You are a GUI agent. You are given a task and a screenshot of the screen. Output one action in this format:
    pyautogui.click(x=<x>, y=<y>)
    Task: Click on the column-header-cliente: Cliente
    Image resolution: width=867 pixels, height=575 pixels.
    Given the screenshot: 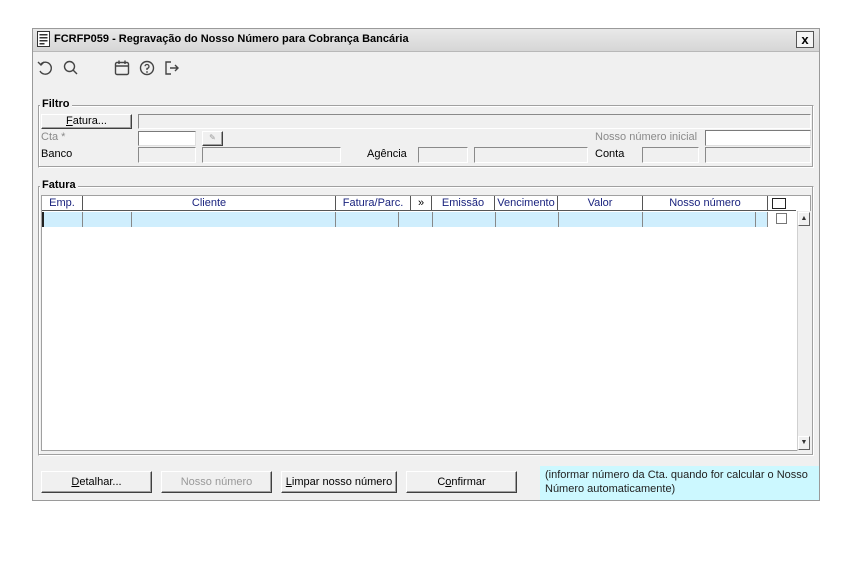 What is the action you would take?
    pyautogui.click(x=209, y=203)
    